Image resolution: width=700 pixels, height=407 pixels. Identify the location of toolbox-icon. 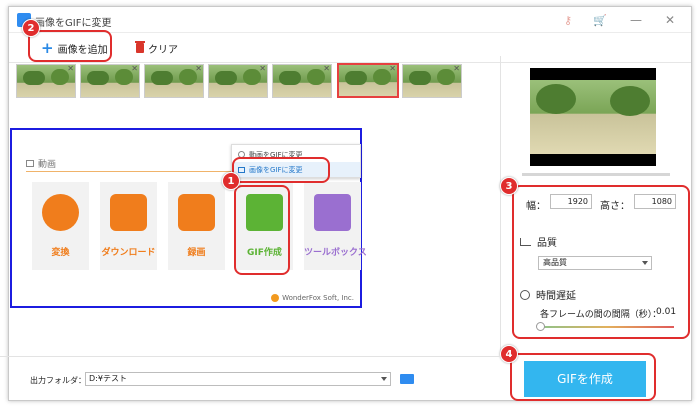
(332, 212).